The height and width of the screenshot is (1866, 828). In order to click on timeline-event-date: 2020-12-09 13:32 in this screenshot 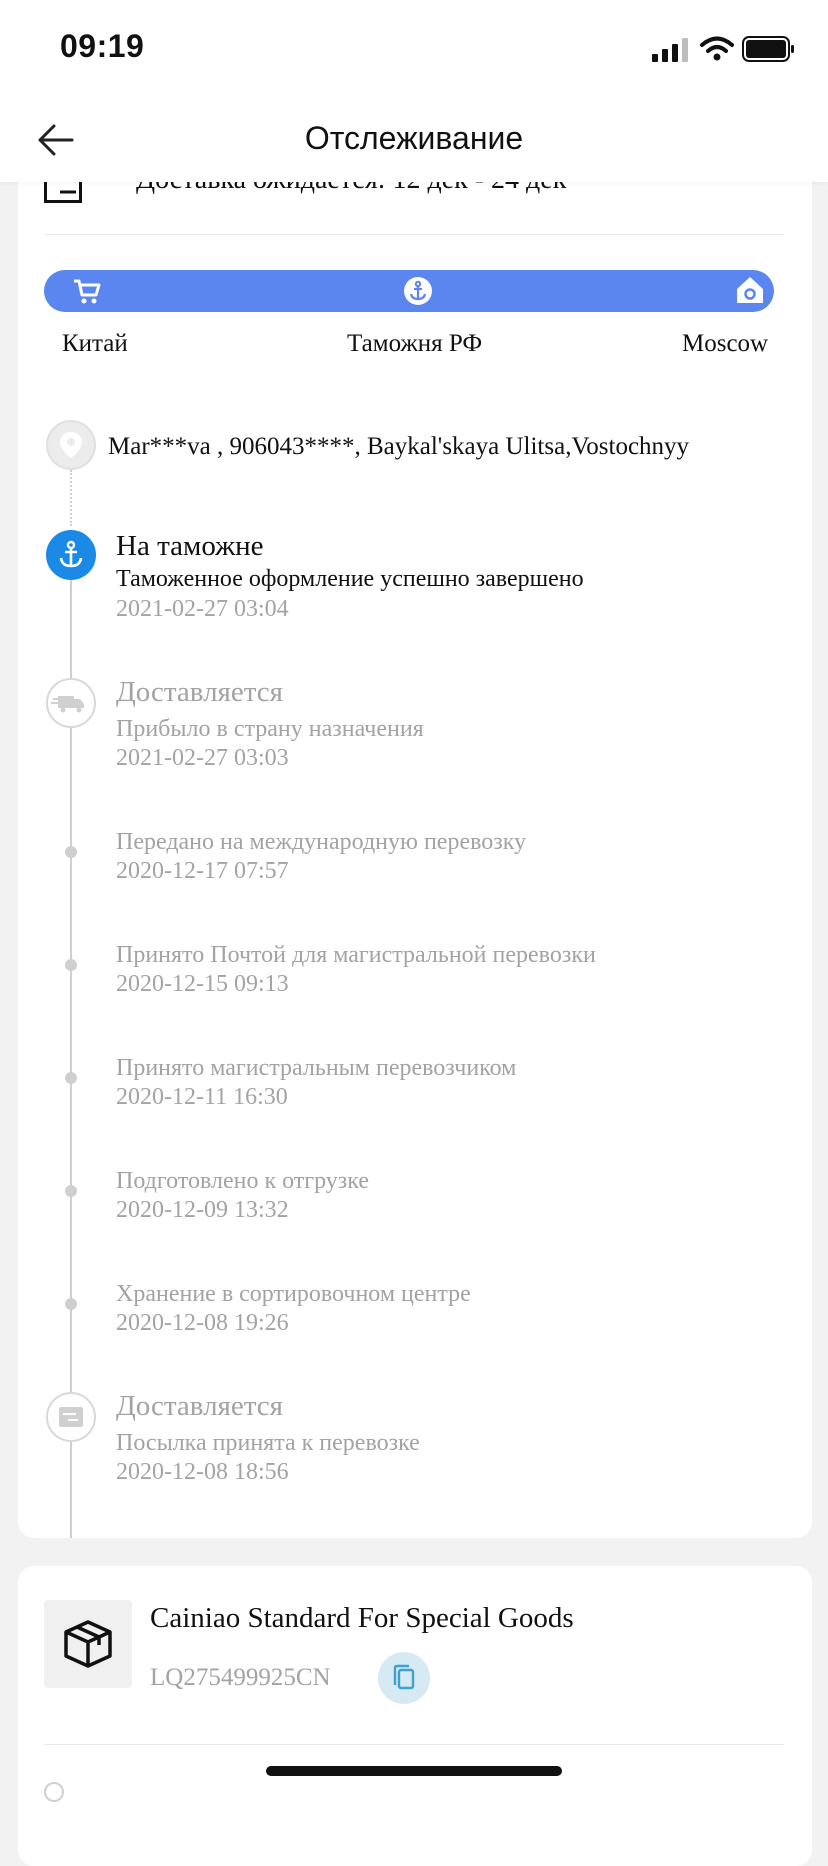, I will do `click(202, 1210)`.